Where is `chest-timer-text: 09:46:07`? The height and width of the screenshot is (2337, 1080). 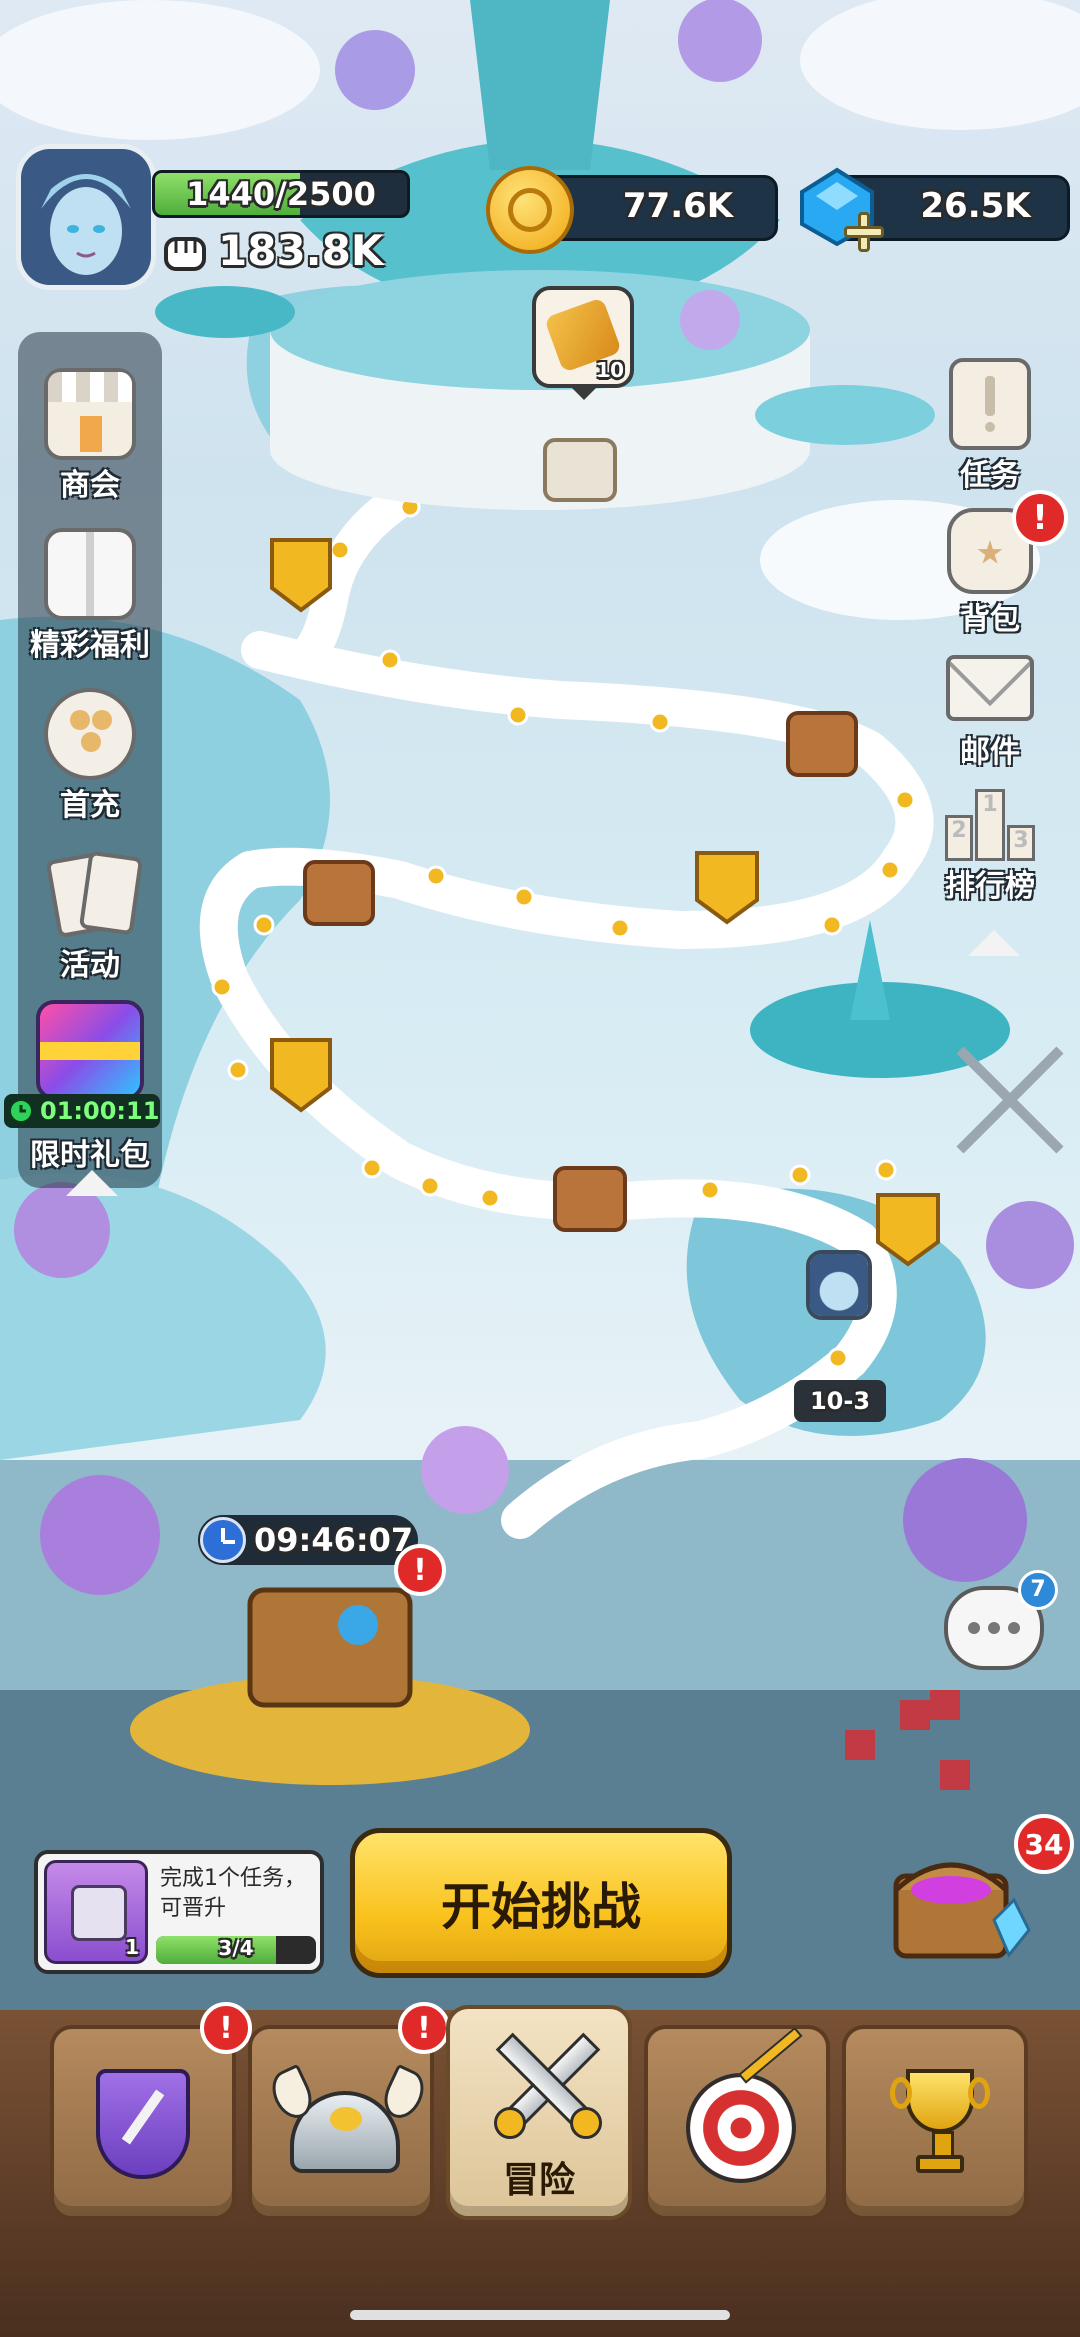 chest-timer-text: 09:46:07 is located at coordinates (334, 1540).